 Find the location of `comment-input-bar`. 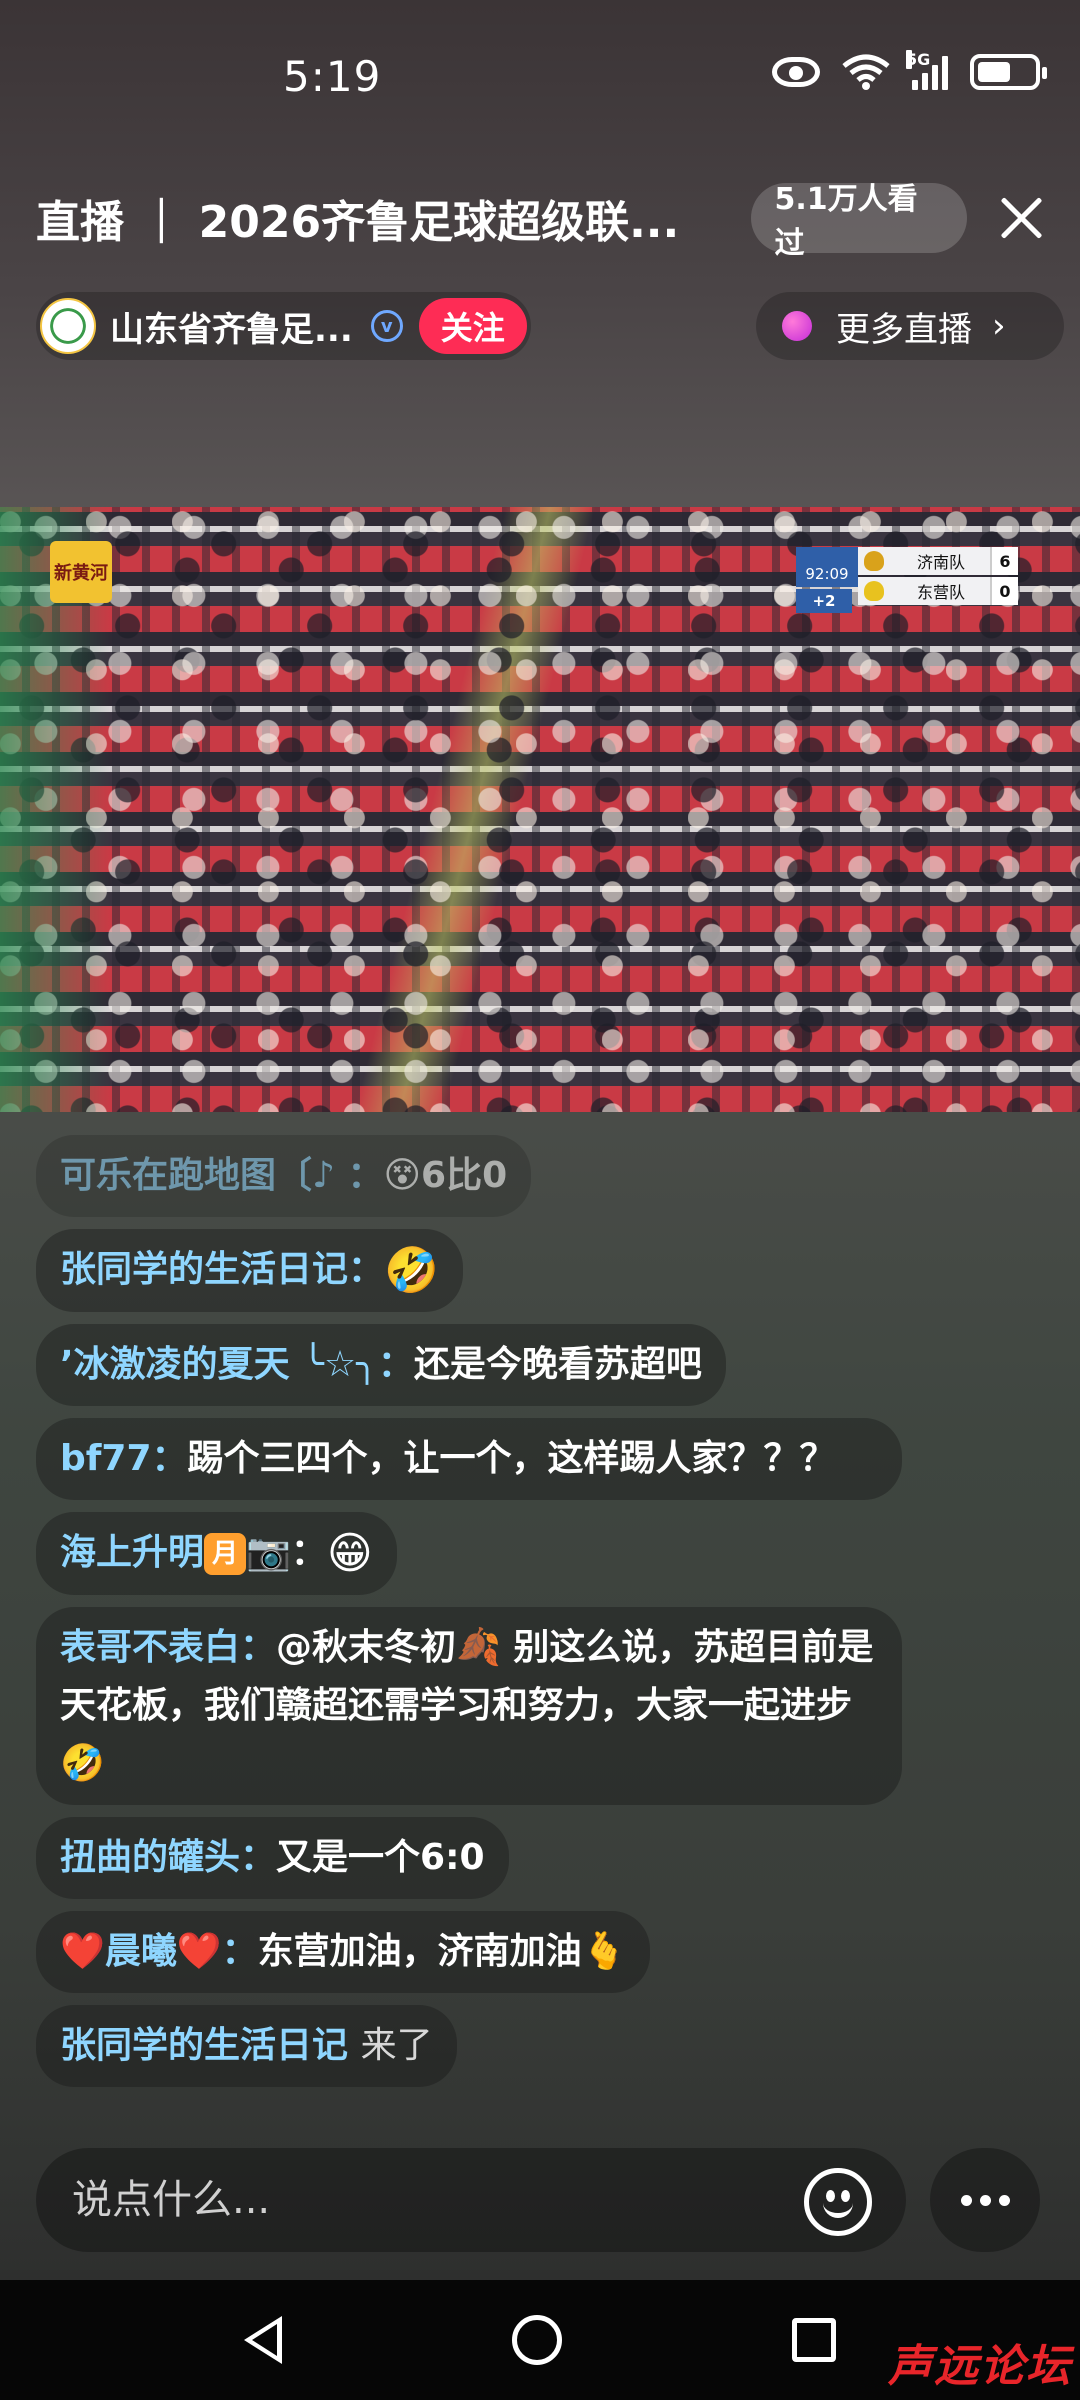

comment-input-bar is located at coordinates (471, 2200).